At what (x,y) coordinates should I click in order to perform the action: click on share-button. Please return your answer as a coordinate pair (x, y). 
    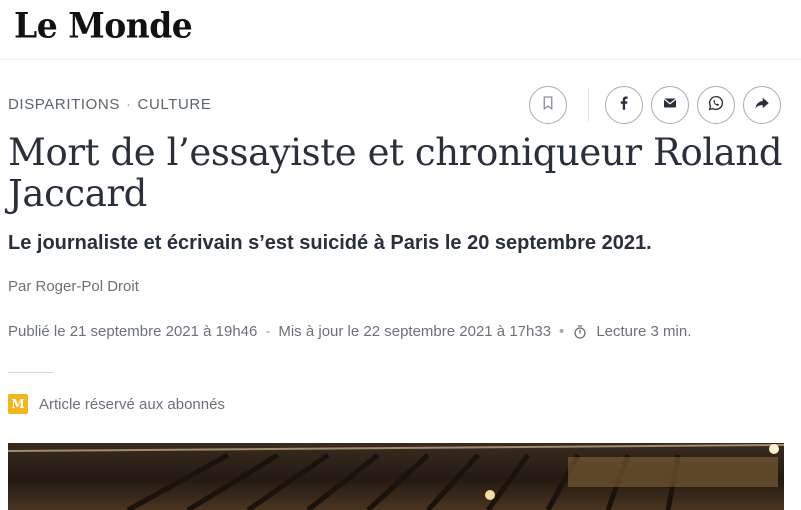
    Looking at the image, I should click on (762, 105).